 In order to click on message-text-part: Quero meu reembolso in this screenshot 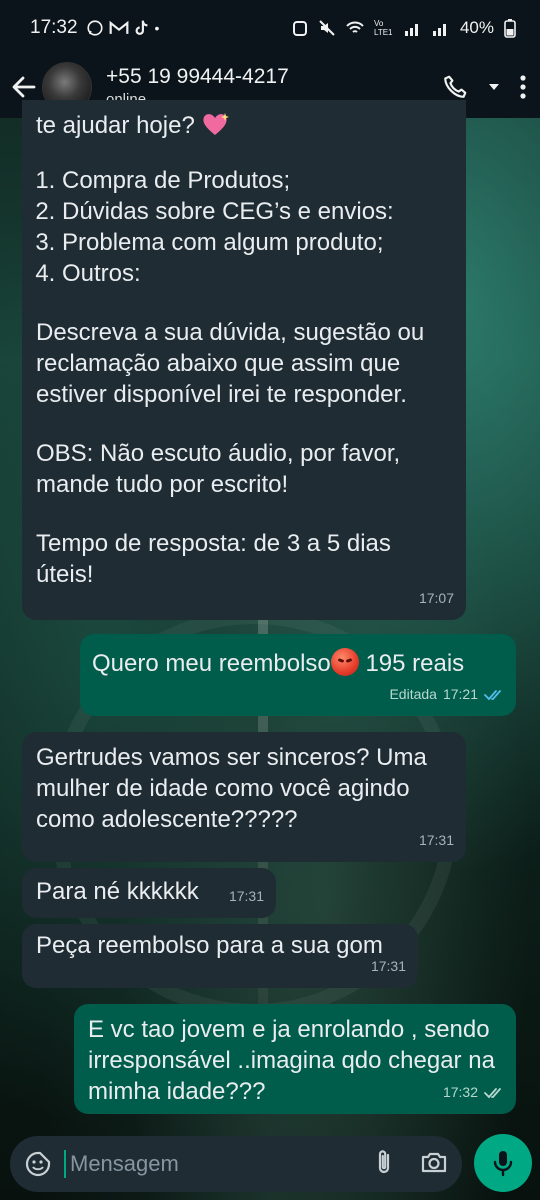, I will do `click(211, 663)`.